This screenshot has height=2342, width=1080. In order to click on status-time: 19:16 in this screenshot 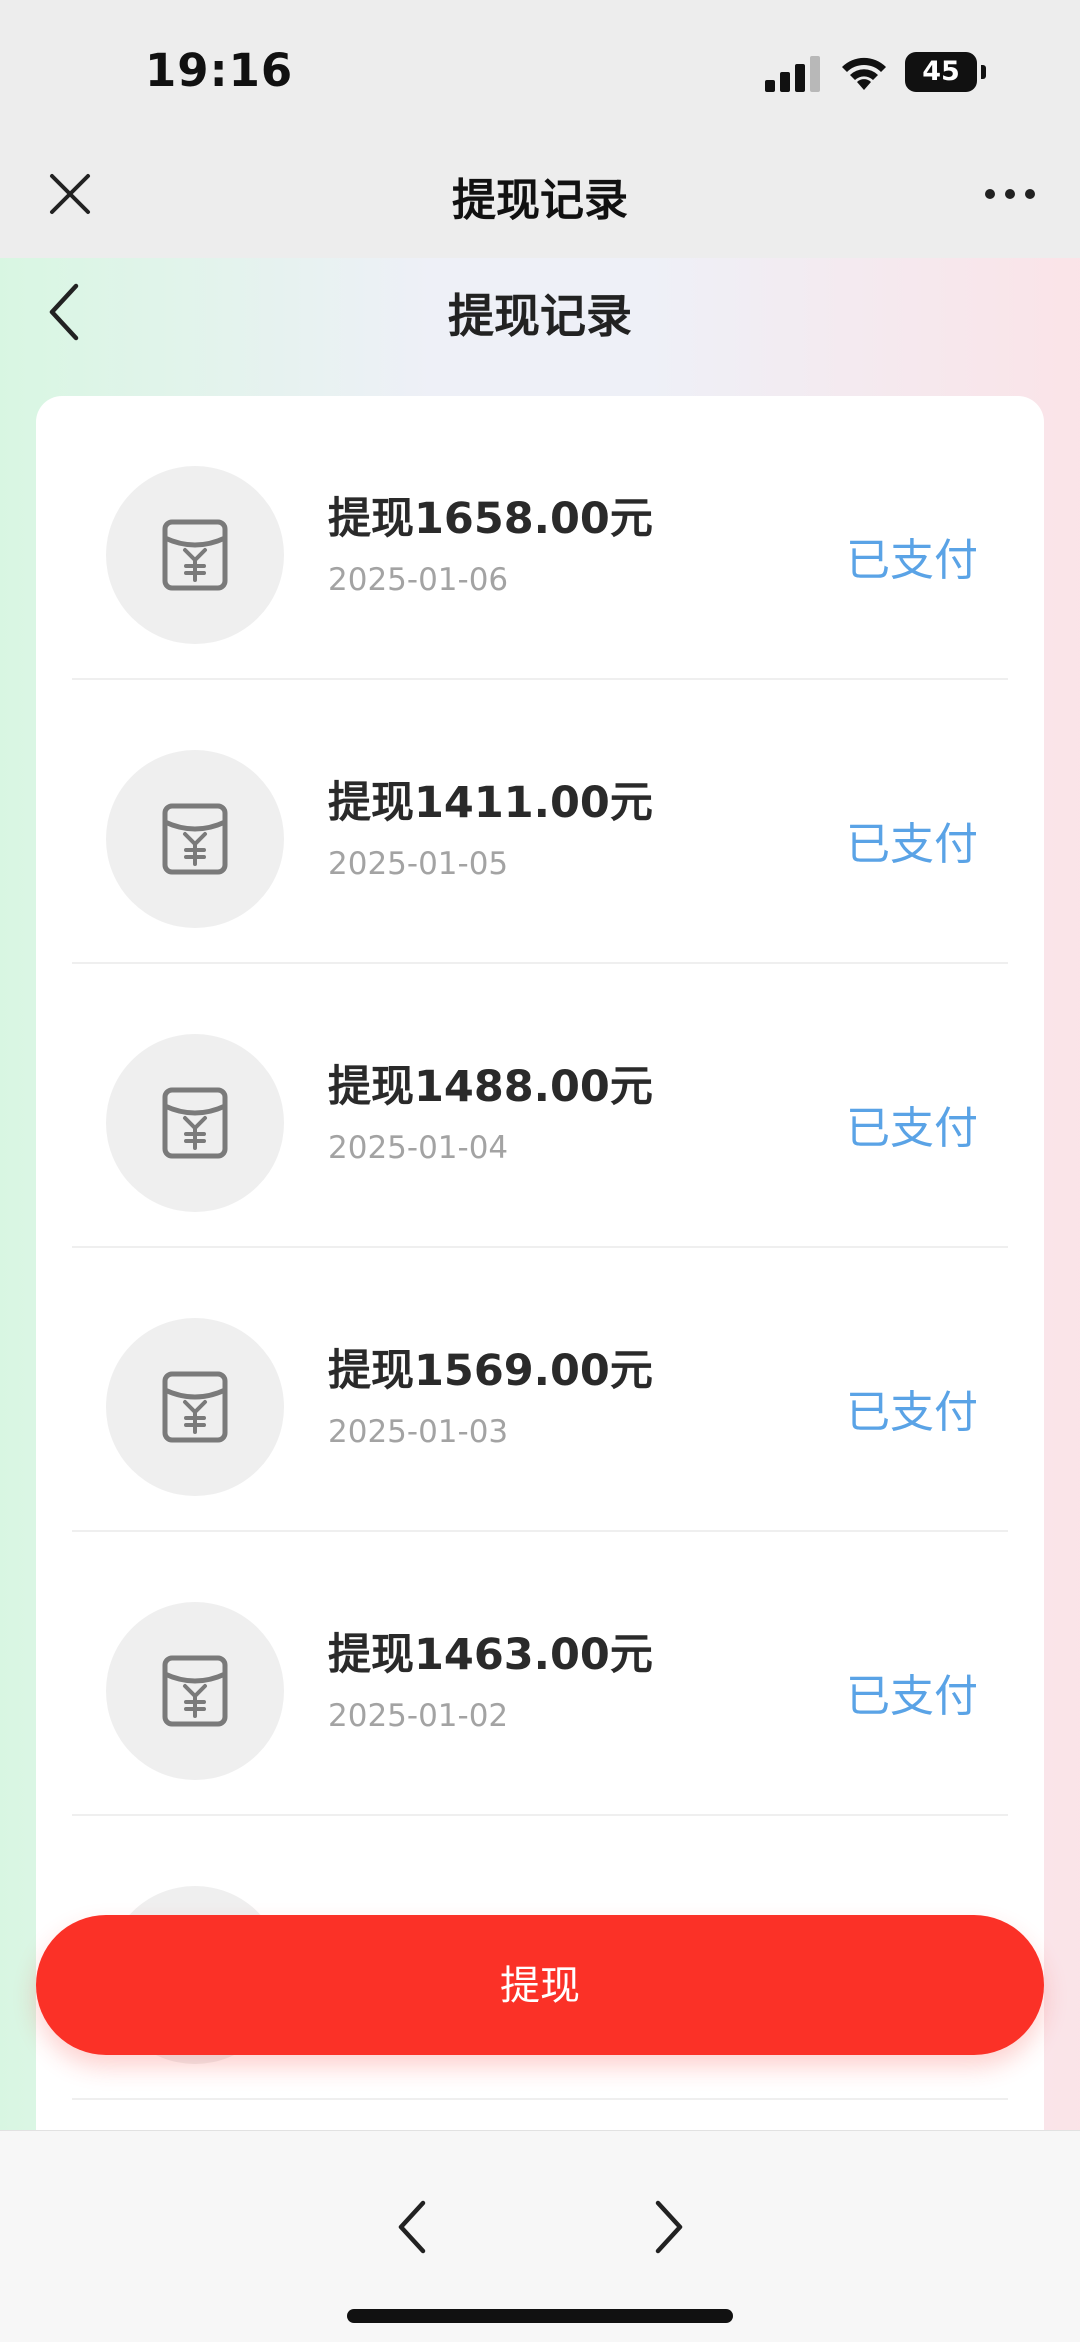, I will do `click(219, 70)`.